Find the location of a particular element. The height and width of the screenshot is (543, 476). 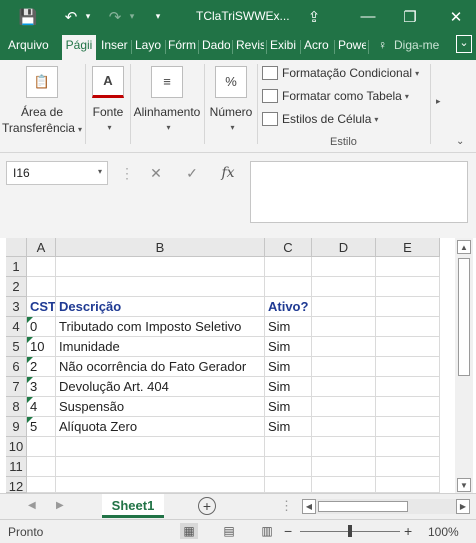

data-cell-descricao: Tributado com Imposto Seletivo is located at coordinates (160, 327).